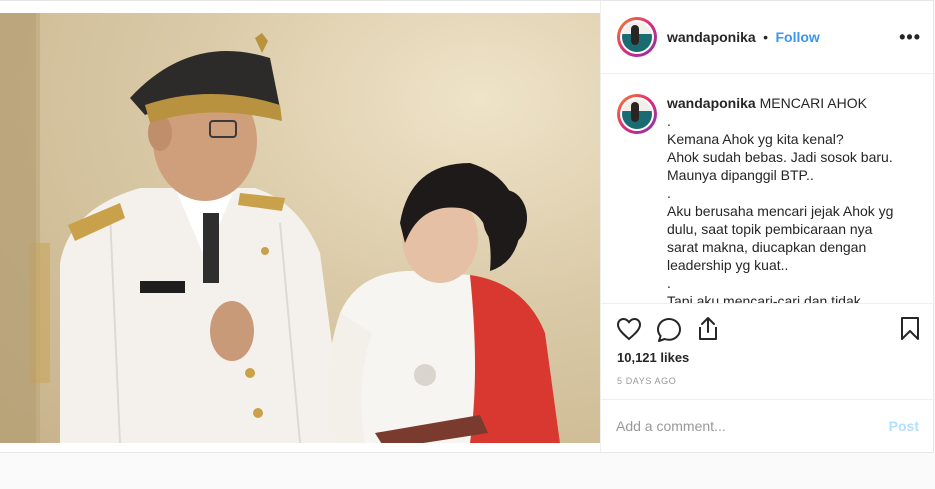 The height and width of the screenshot is (489, 935). What do you see at coordinates (755, 139) in the screenshot?
I see `caption-line: Kemana Ahok yg kita kenal?` at bounding box center [755, 139].